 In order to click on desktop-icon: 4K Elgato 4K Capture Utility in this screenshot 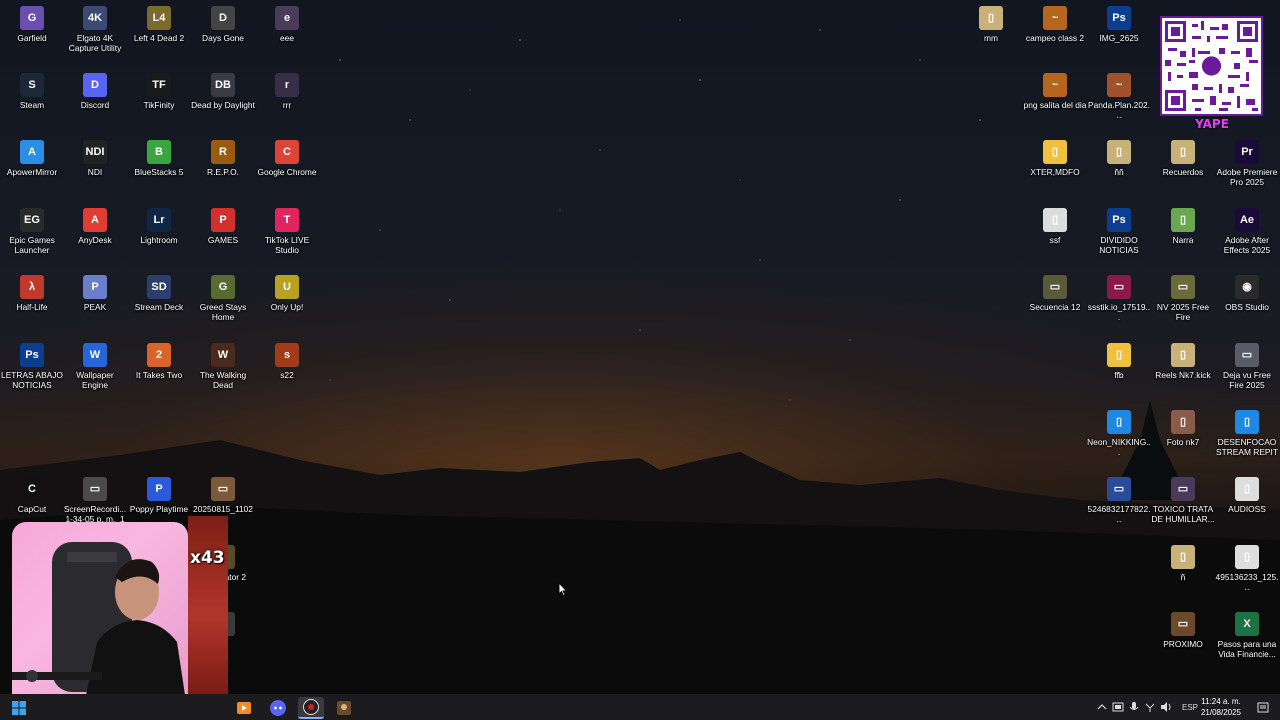, I will do `click(95, 29)`.